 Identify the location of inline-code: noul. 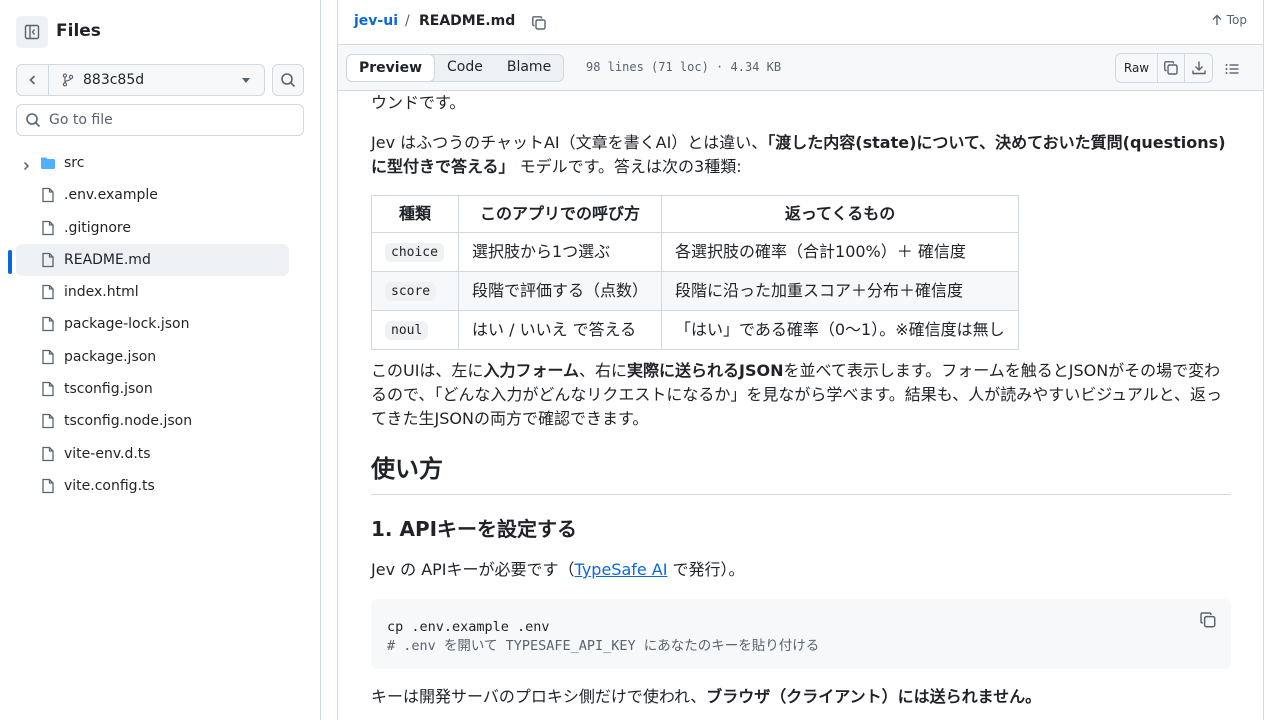
(407, 330).